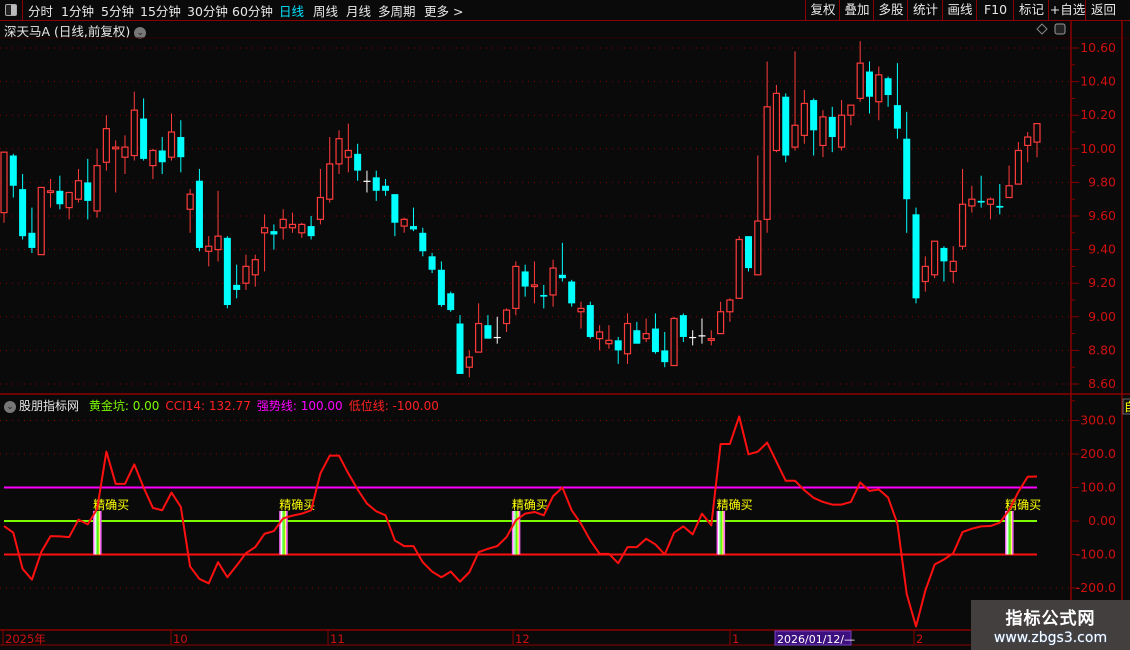 Image resolution: width=1130 pixels, height=650 pixels. What do you see at coordinates (1050, 619) in the screenshot?
I see `watermark-title: 指标公式网` at bounding box center [1050, 619].